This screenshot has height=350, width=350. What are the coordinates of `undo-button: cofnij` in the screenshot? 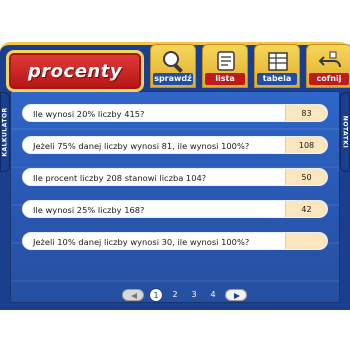 It's located at (328, 66).